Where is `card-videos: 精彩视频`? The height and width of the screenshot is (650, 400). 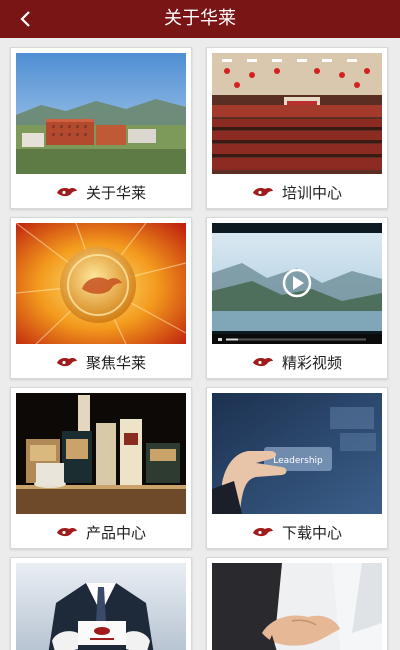 card-videos: 精彩视频 is located at coordinates (297, 298).